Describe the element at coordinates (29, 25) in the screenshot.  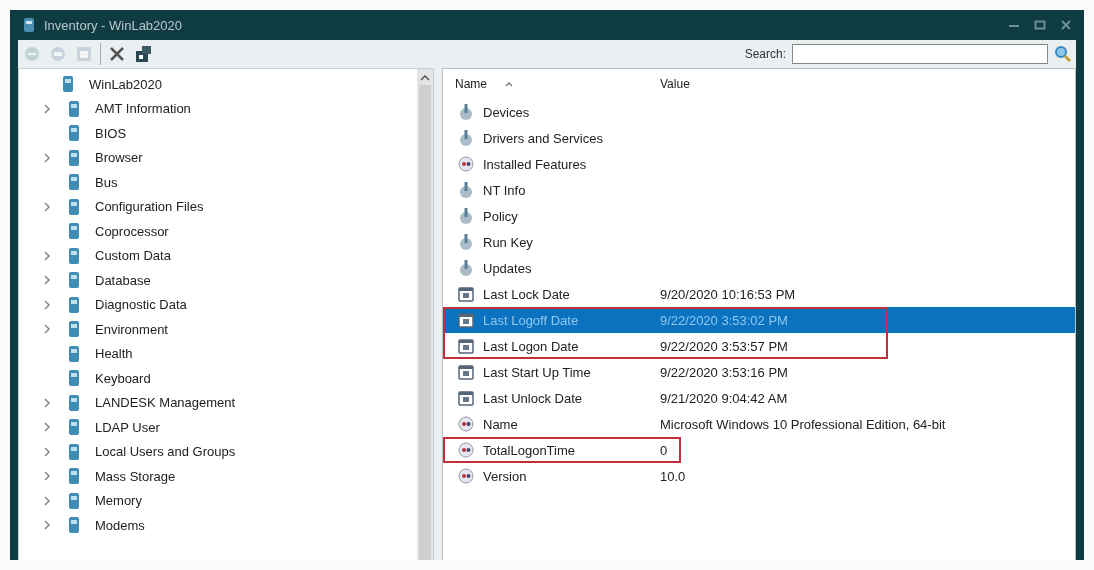
I see `app-icon` at that location.